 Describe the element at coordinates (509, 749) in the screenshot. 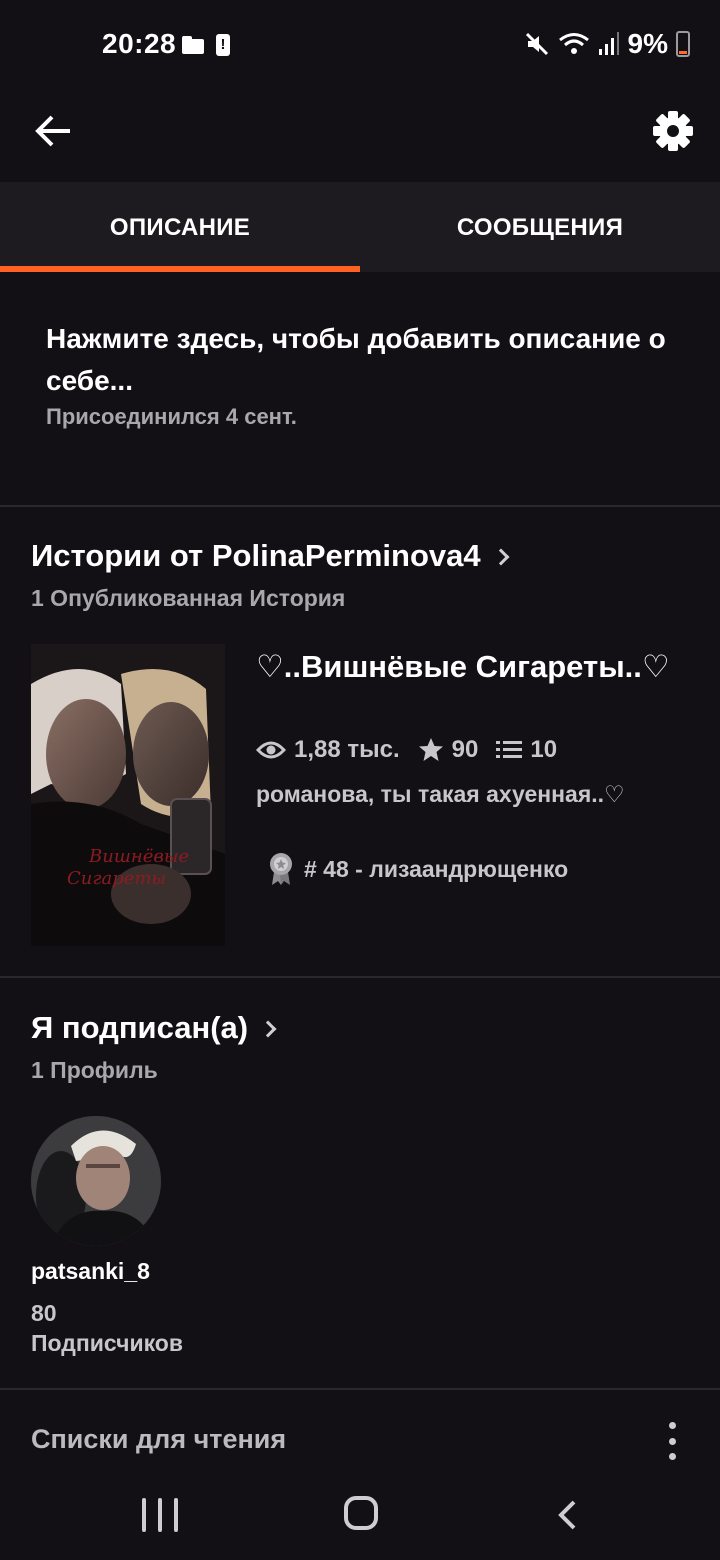

I see `list-icon` at that location.